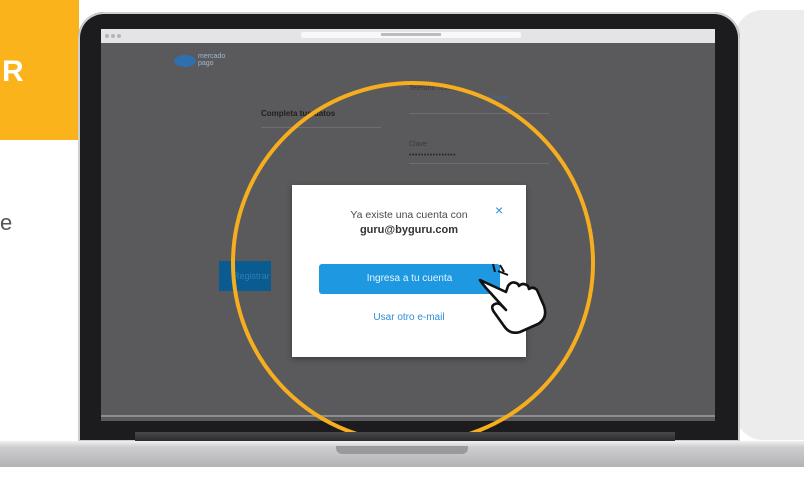 The height and width of the screenshot is (499, 804). Describe the element at coordinates (512, 298) in the screenshot. I see `hand-pointer-icon` at that location.